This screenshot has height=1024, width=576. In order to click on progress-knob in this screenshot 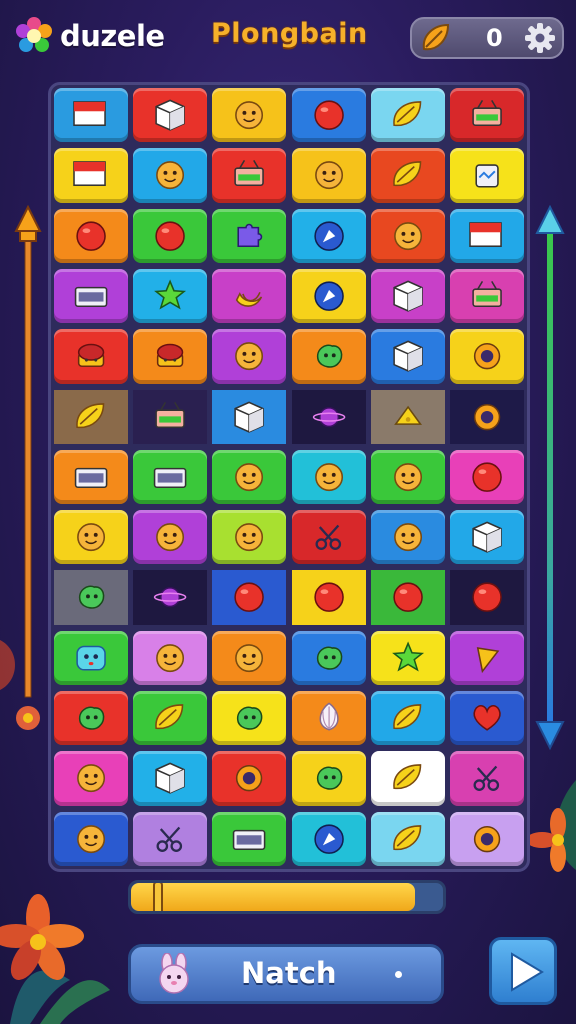, I will do `click(158, 897)`.